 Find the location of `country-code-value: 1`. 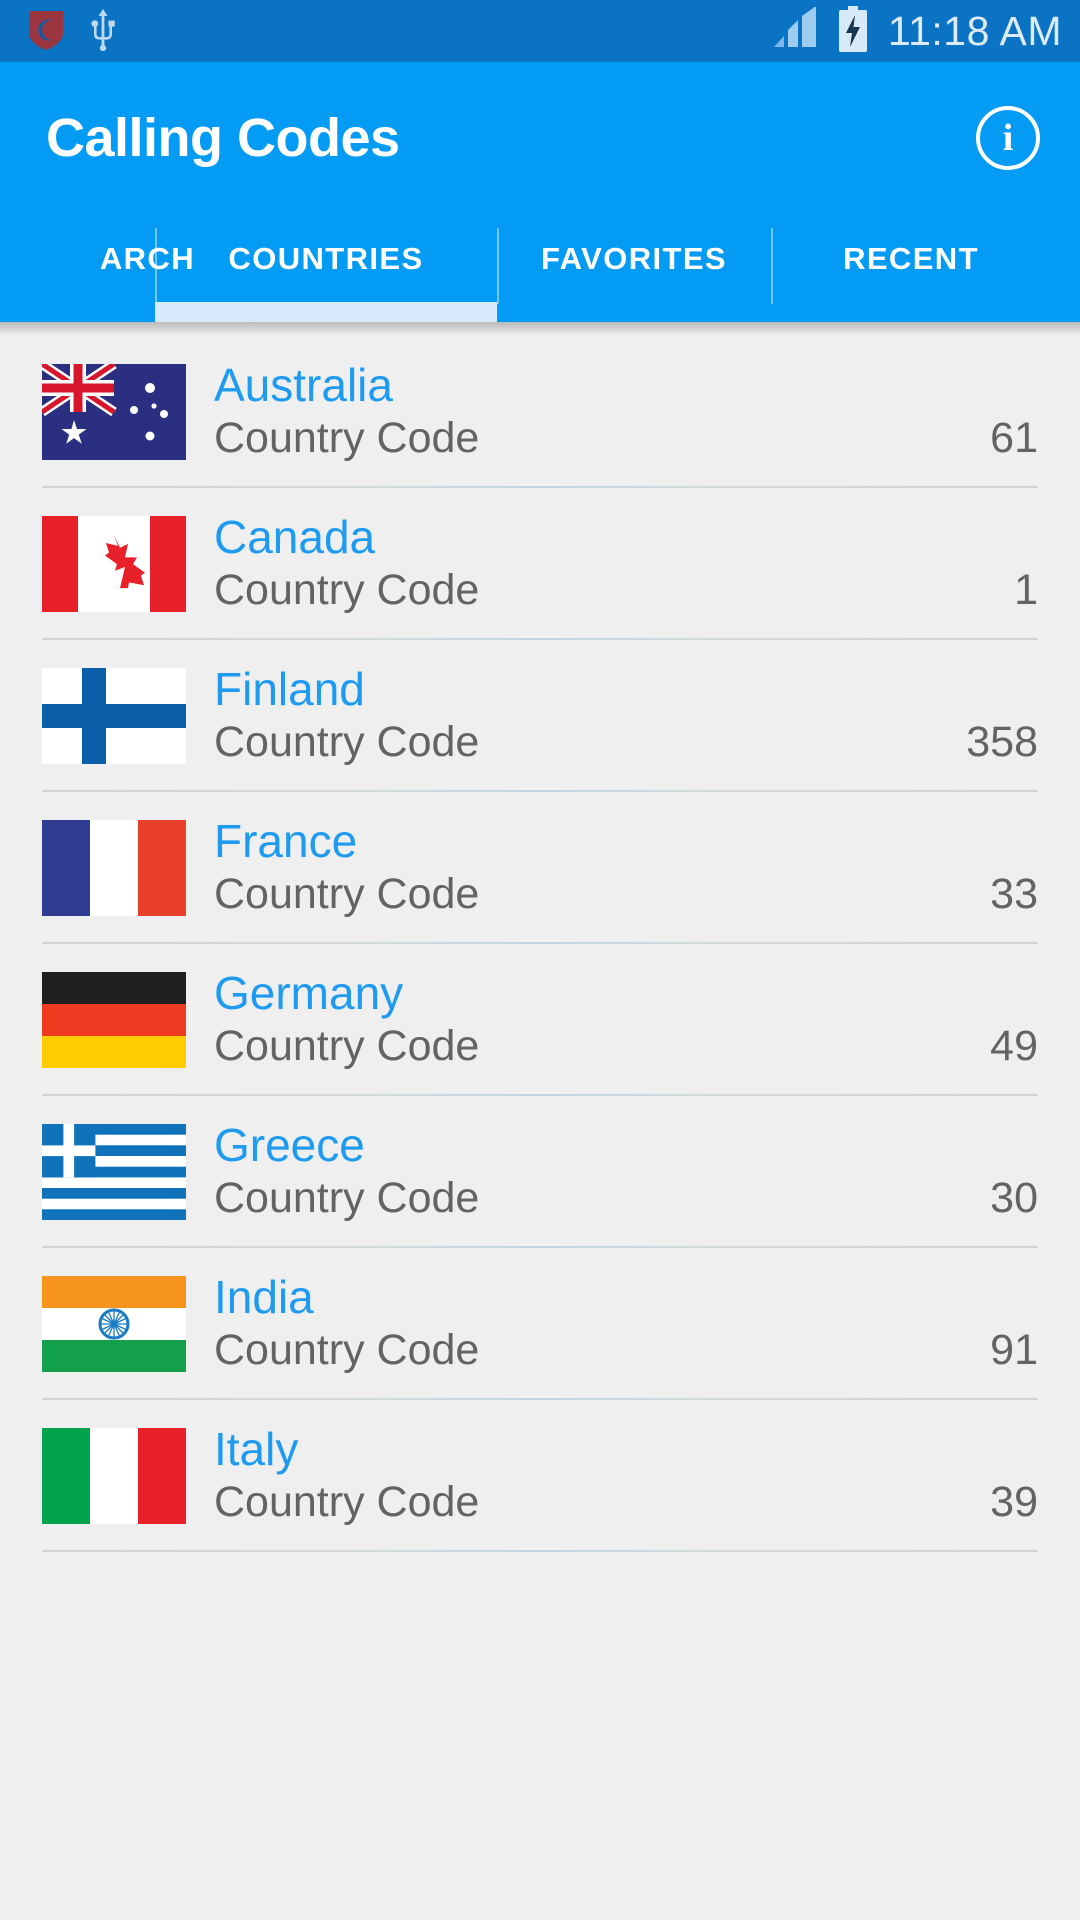

country-code-value: 1 is located at coordinates (1026, 589).